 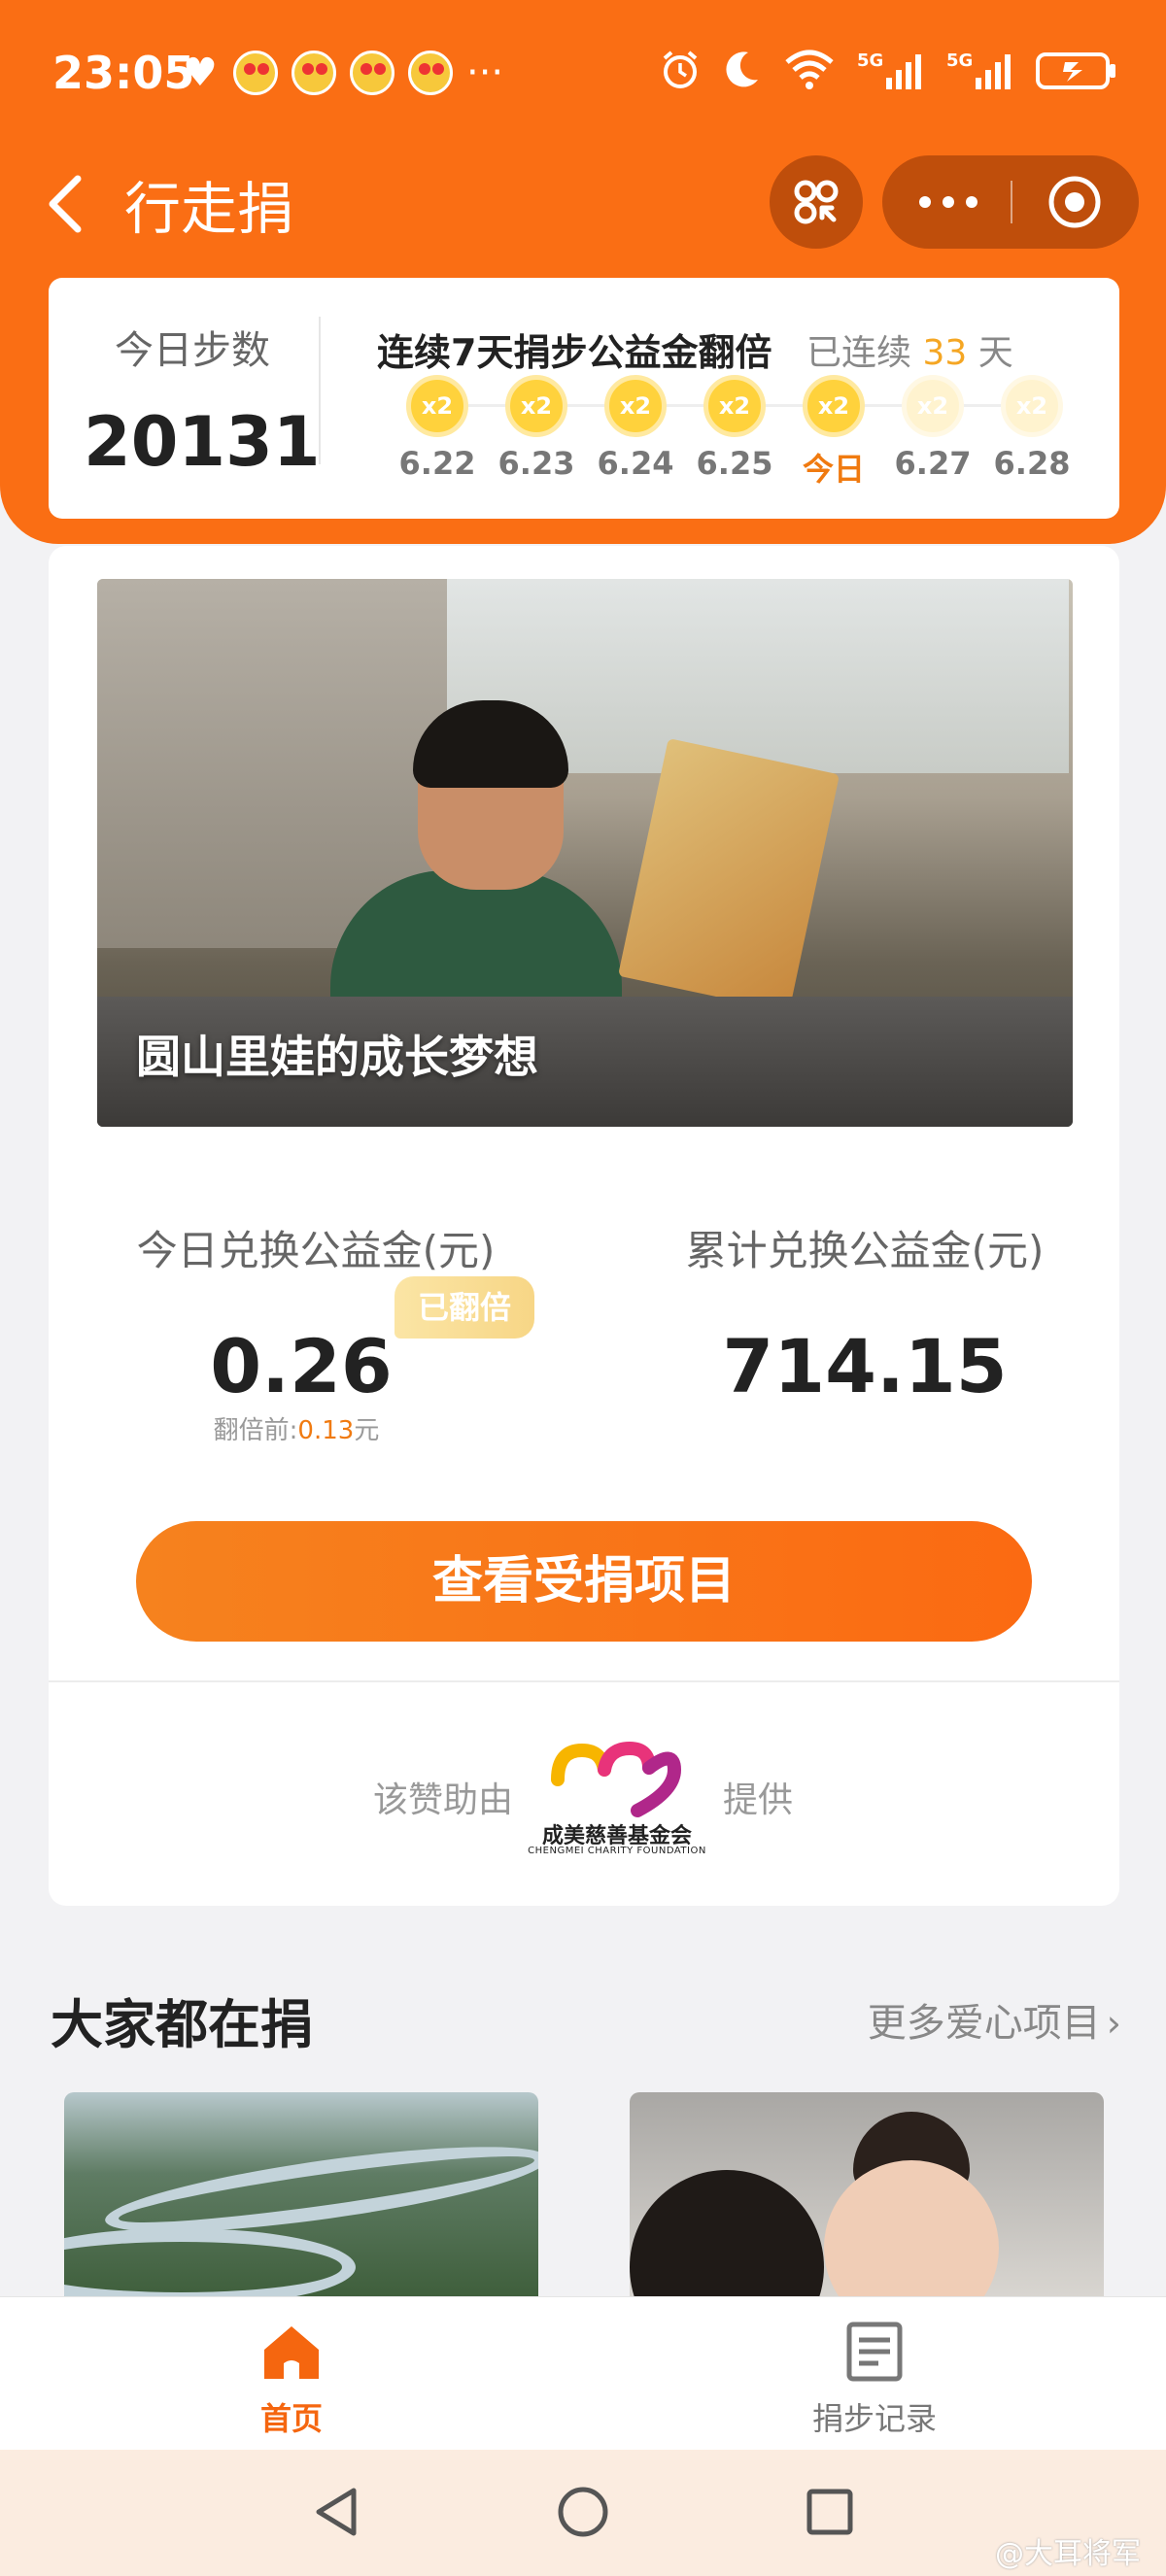 What do you see at coordinates (437, 463) in the screenshot?
I see `streak-date: 6.22` at bounding box center [437, 463].